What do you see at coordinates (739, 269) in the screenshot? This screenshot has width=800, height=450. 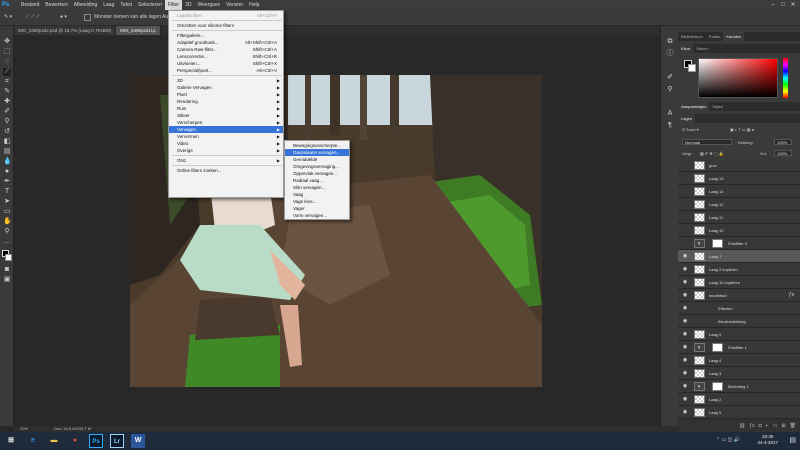 I see `layer-row: ◉ Laag 2 kopiëren` at bounding box center [739, 269].